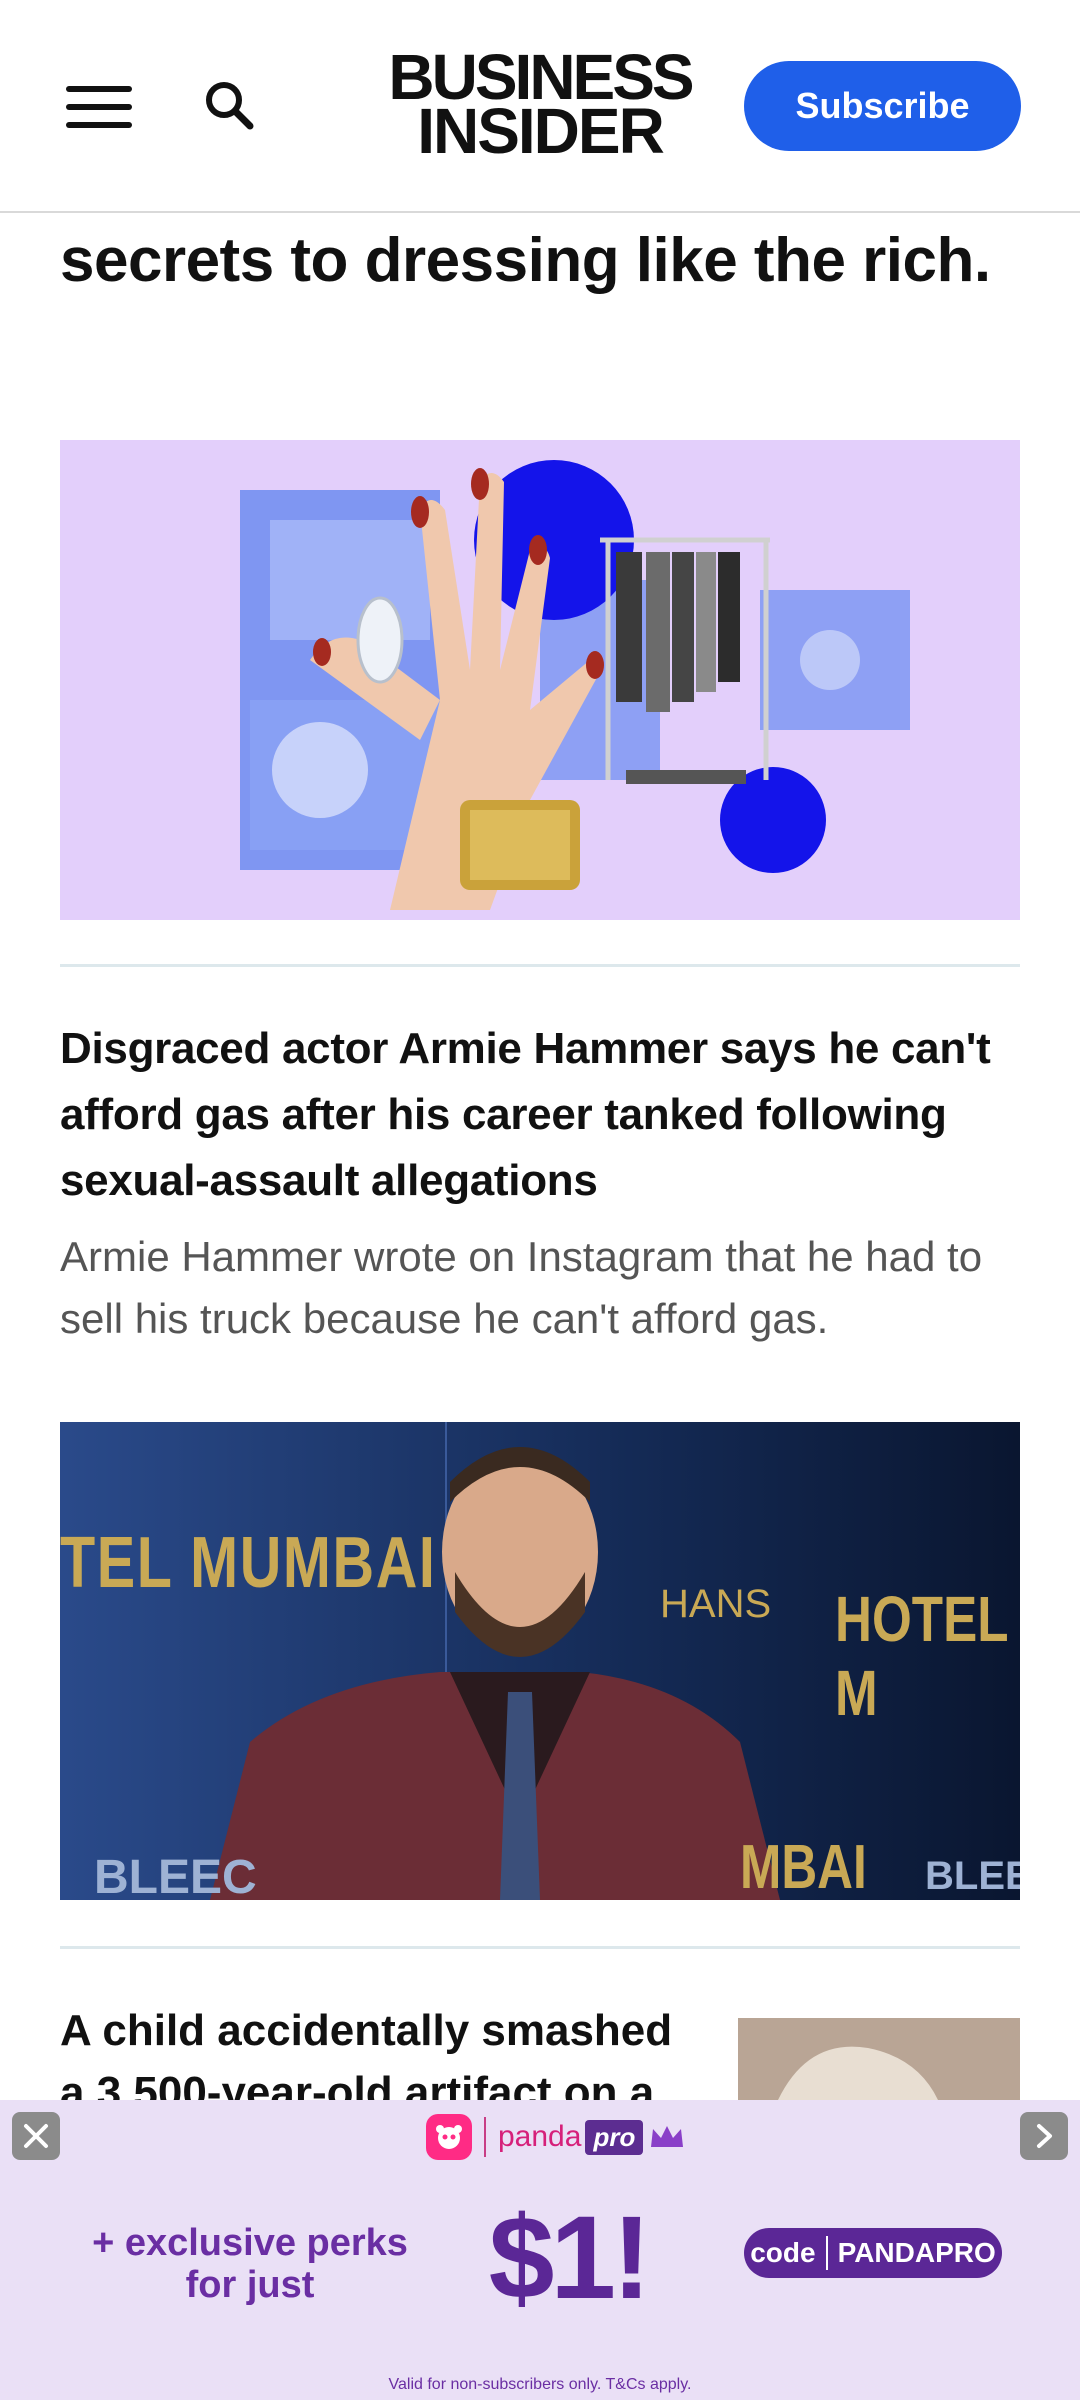 The image size is (1080, 2400). What do you see at coordinates (803, 1866) in the screenshot?
I see `backdrop-text: MBAI` at bounding box center [803, 1866].